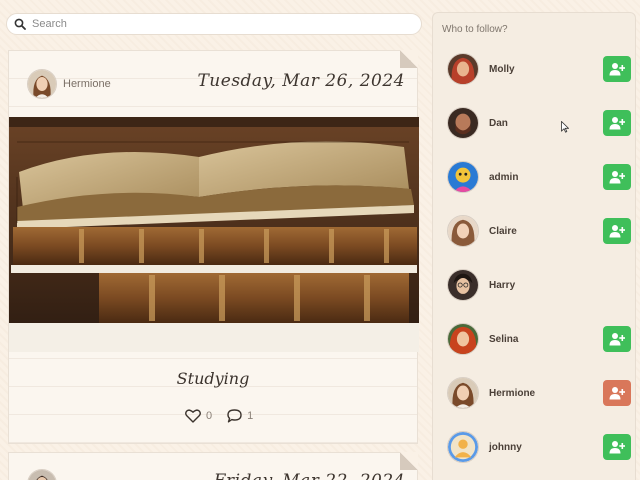 The width and height of the screenshot is (640, 480). I want to click on search-bar, so click(214, 24).